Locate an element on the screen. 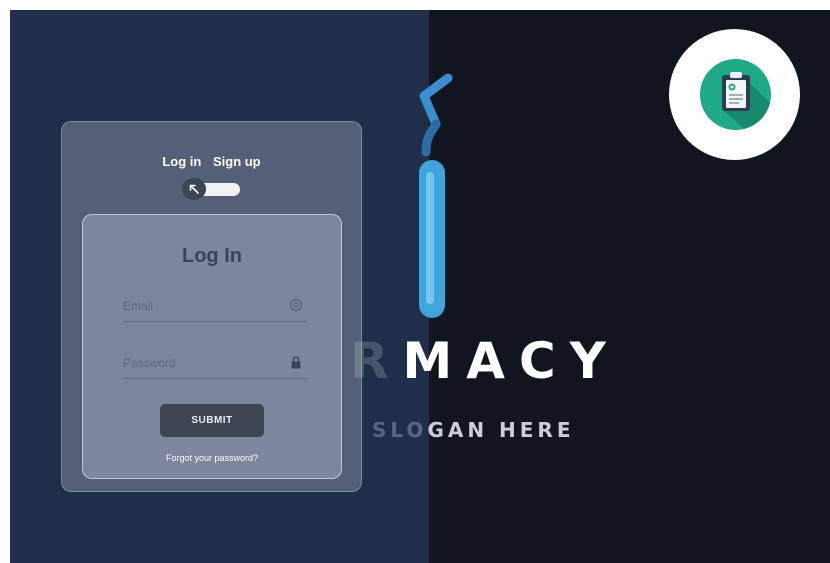 The height and width of the screenshot is (563, 830). test-tube-graphic is located at coordinates (436, 195).